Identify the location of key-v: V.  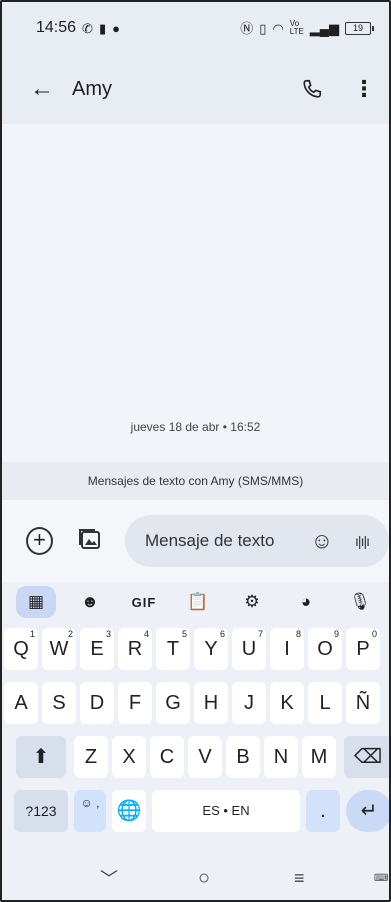
(205, 757).